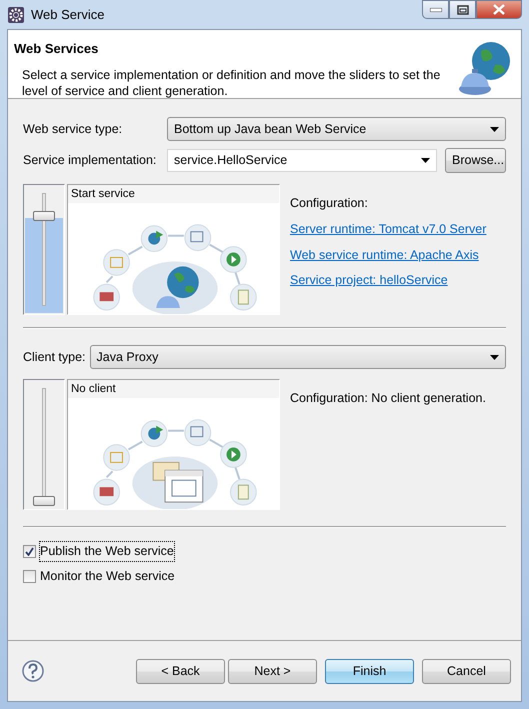 The width and height of the screenshot is (529, 709). I want to click on page-title: Web Services, so click(57, 49).